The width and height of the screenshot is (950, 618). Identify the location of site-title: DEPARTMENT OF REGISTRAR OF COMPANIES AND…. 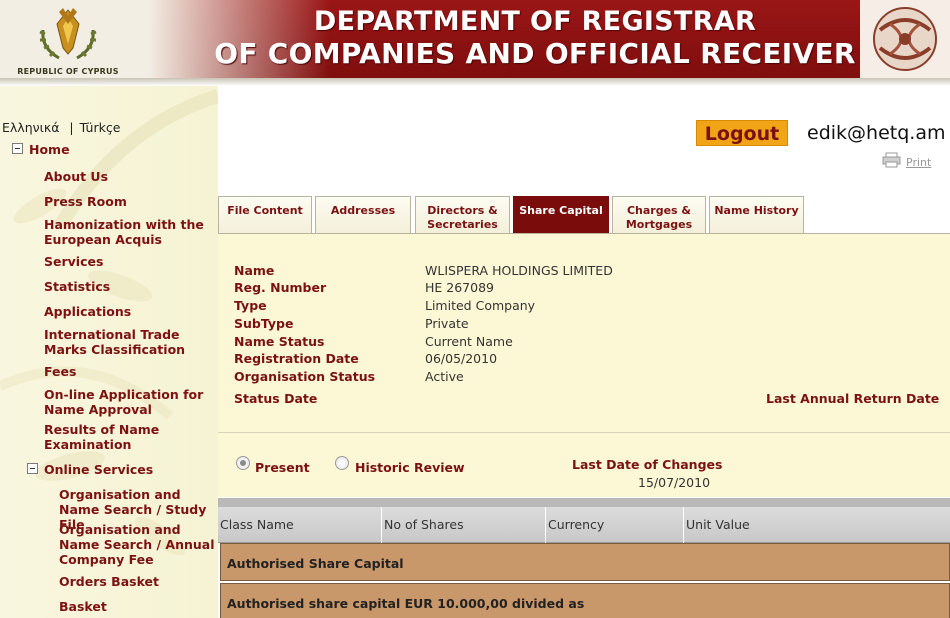
(535, 38).